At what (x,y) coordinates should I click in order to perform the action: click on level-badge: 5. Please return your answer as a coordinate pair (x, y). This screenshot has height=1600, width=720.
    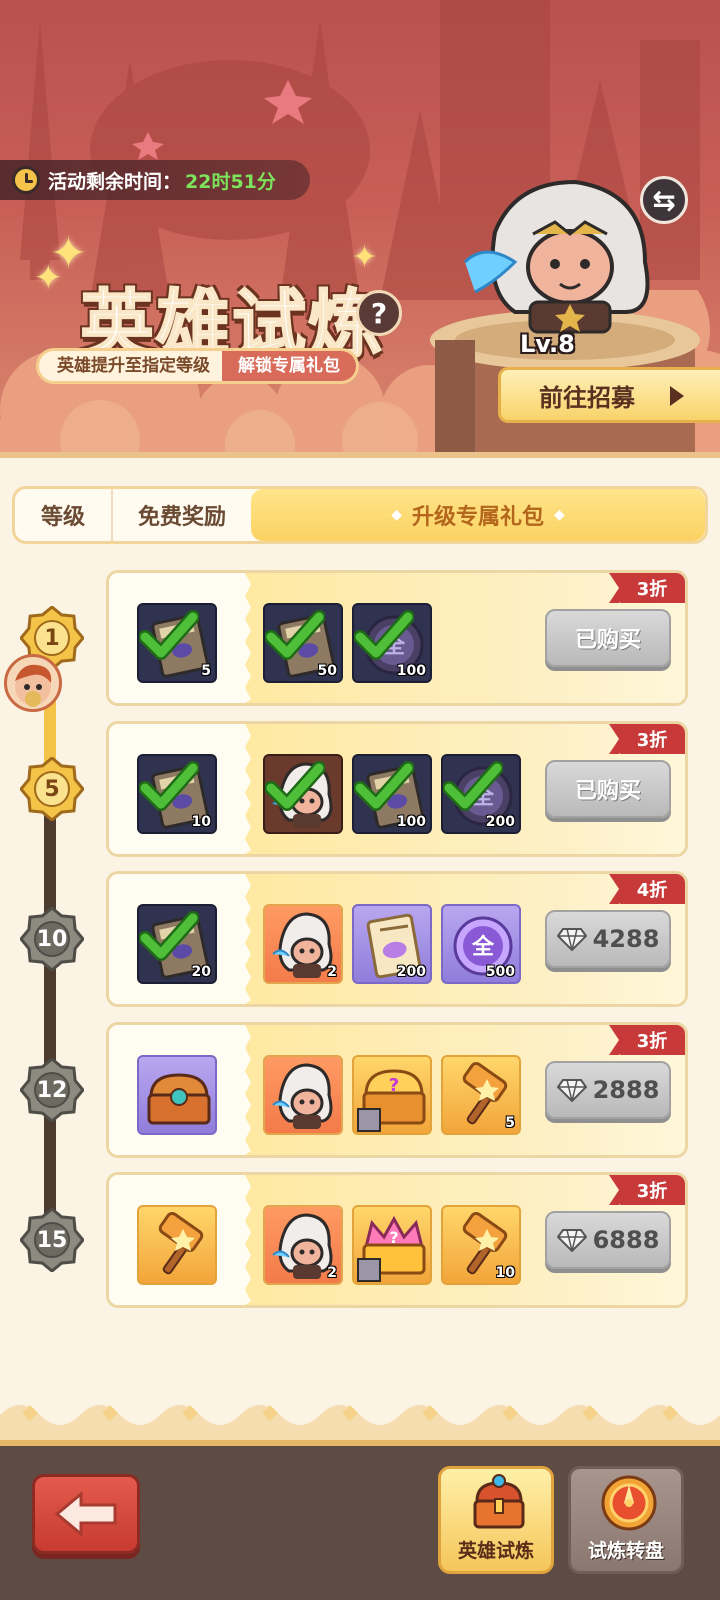
    Looking at the image, I should click on (52, 789).